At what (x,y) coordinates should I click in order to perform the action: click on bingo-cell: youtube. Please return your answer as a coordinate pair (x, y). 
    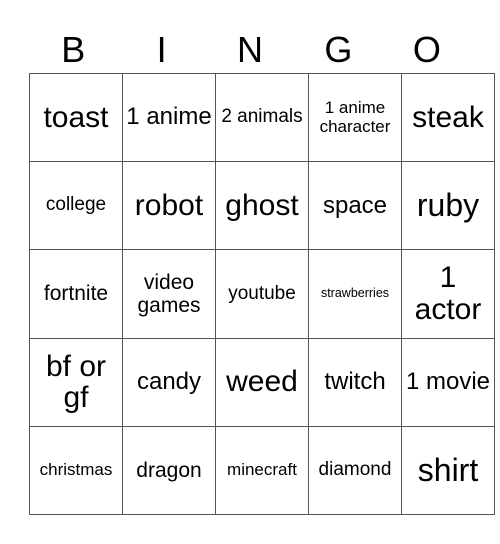
    Looking at the image, I should click on (262, 294).